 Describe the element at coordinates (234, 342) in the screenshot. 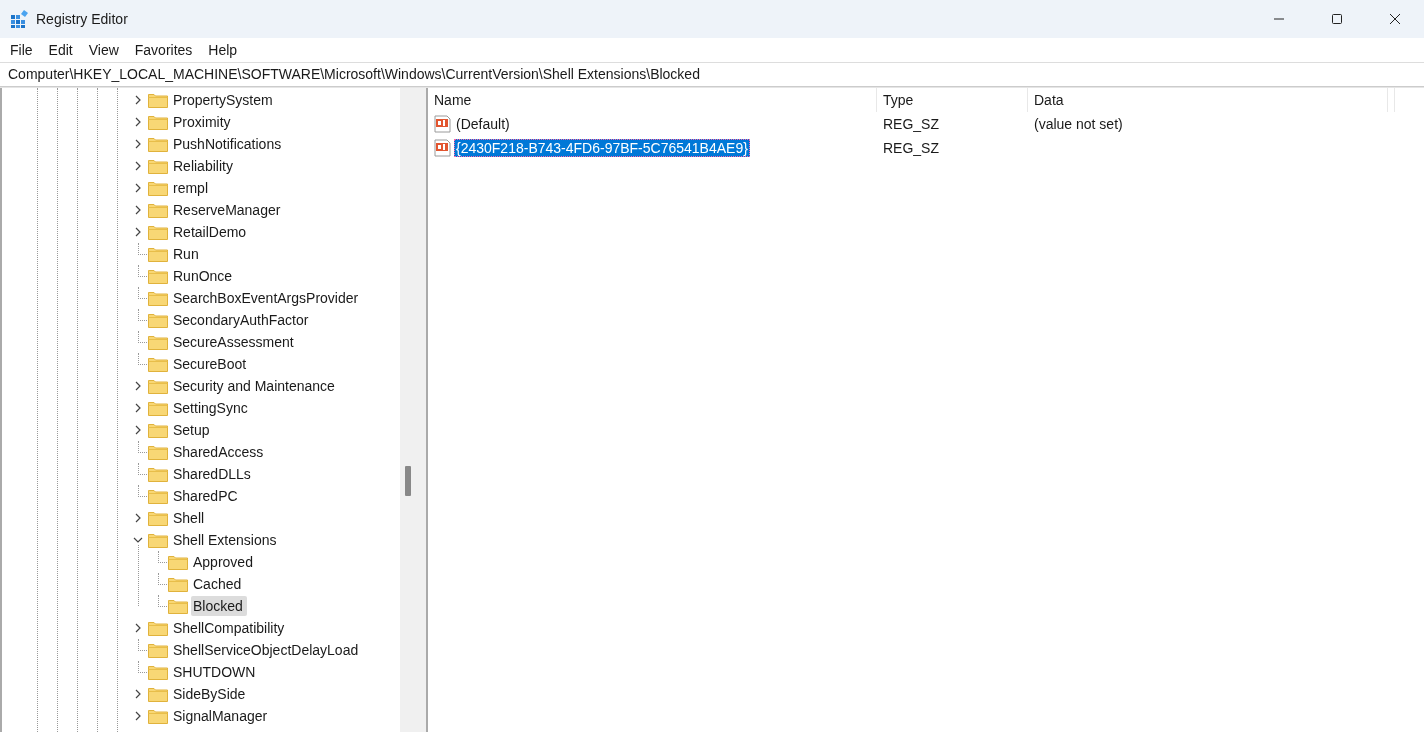

I see `tree-item: SecureAssessment` at that location.